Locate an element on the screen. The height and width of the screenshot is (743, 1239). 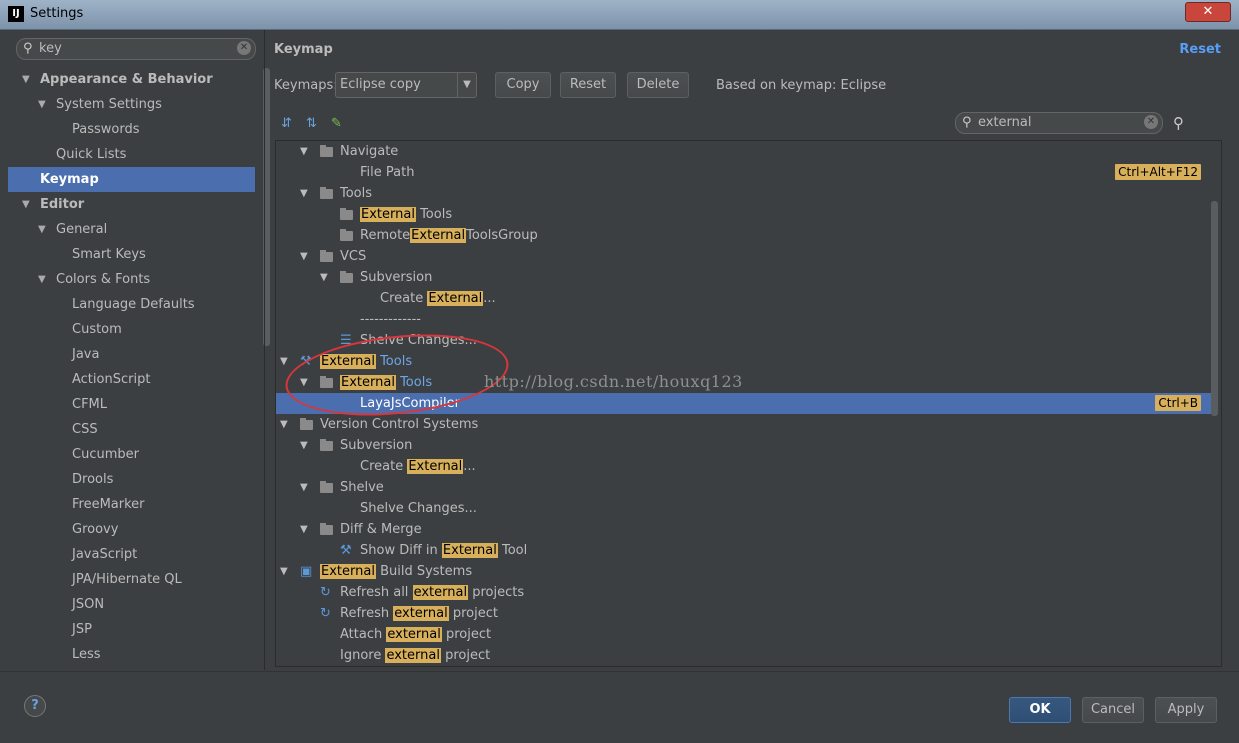
edit-pencil-icon: ✎ is located at coordinates (336, 123).